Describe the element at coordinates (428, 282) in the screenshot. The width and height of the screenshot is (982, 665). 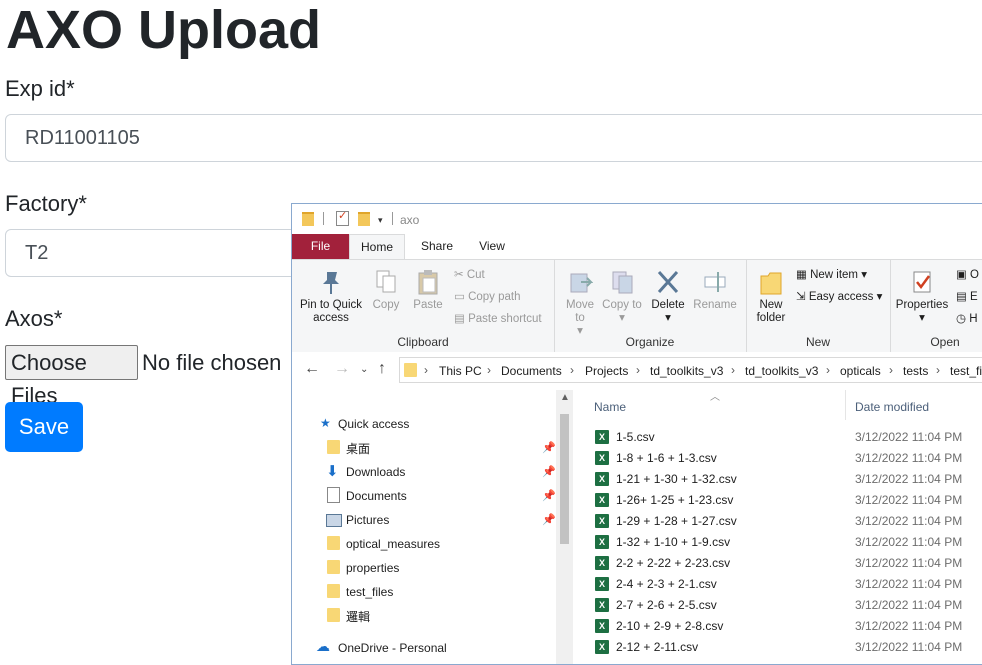
I see `paste-icon` at that location.